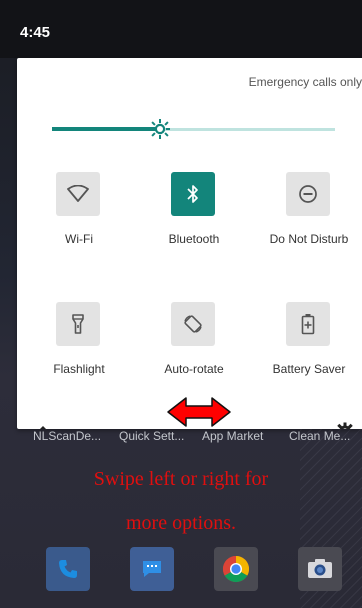 The width and height of the screenshot is (362, 608). I want to click on phone-icon, so click(68, 569).